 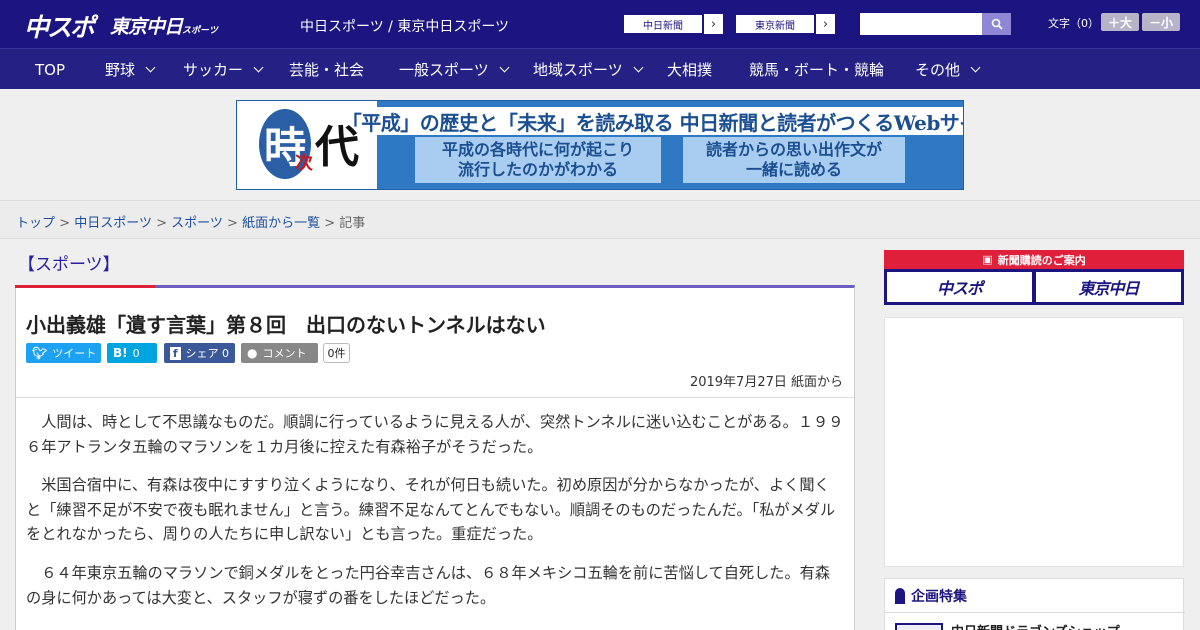 What do you see at coordinates (435, 397) in the screenshot?
I see `article-divider` at bounding box center [435, 397].